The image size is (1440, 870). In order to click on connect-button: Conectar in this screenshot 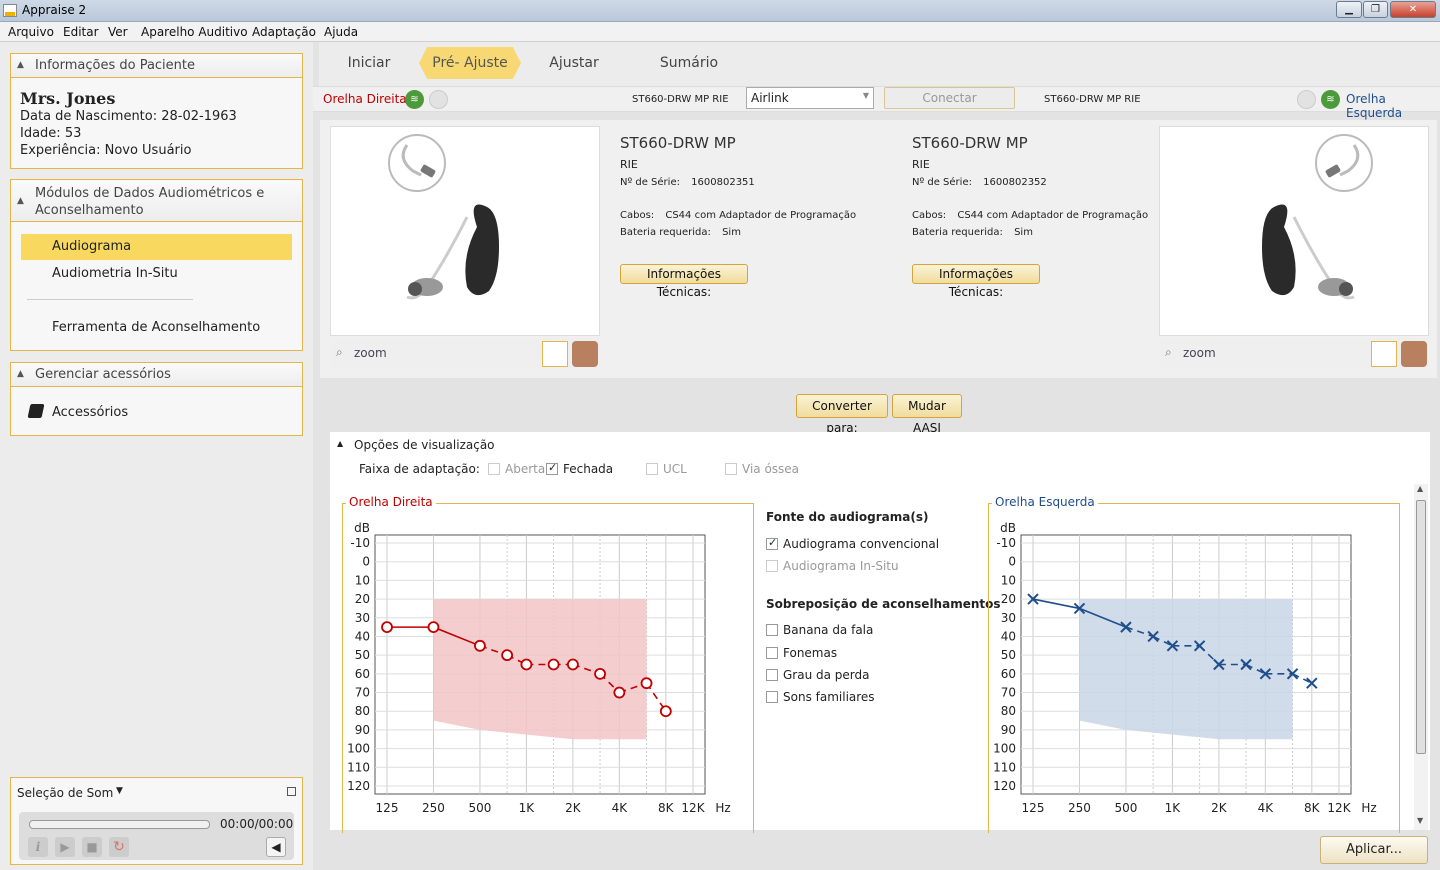, I will do `click(949, 98)`.